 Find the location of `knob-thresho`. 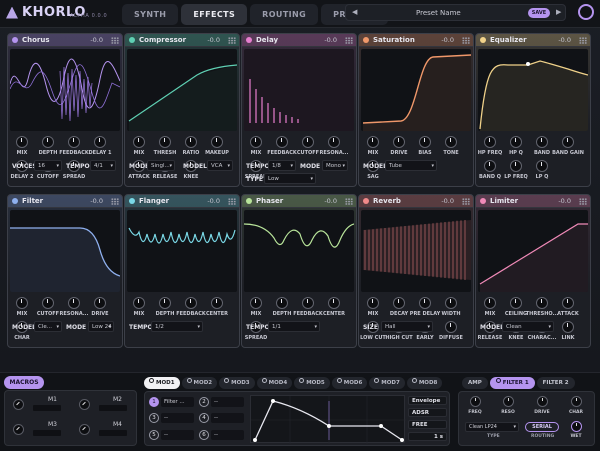

knob-thresho is located at coordinates (542, 303).